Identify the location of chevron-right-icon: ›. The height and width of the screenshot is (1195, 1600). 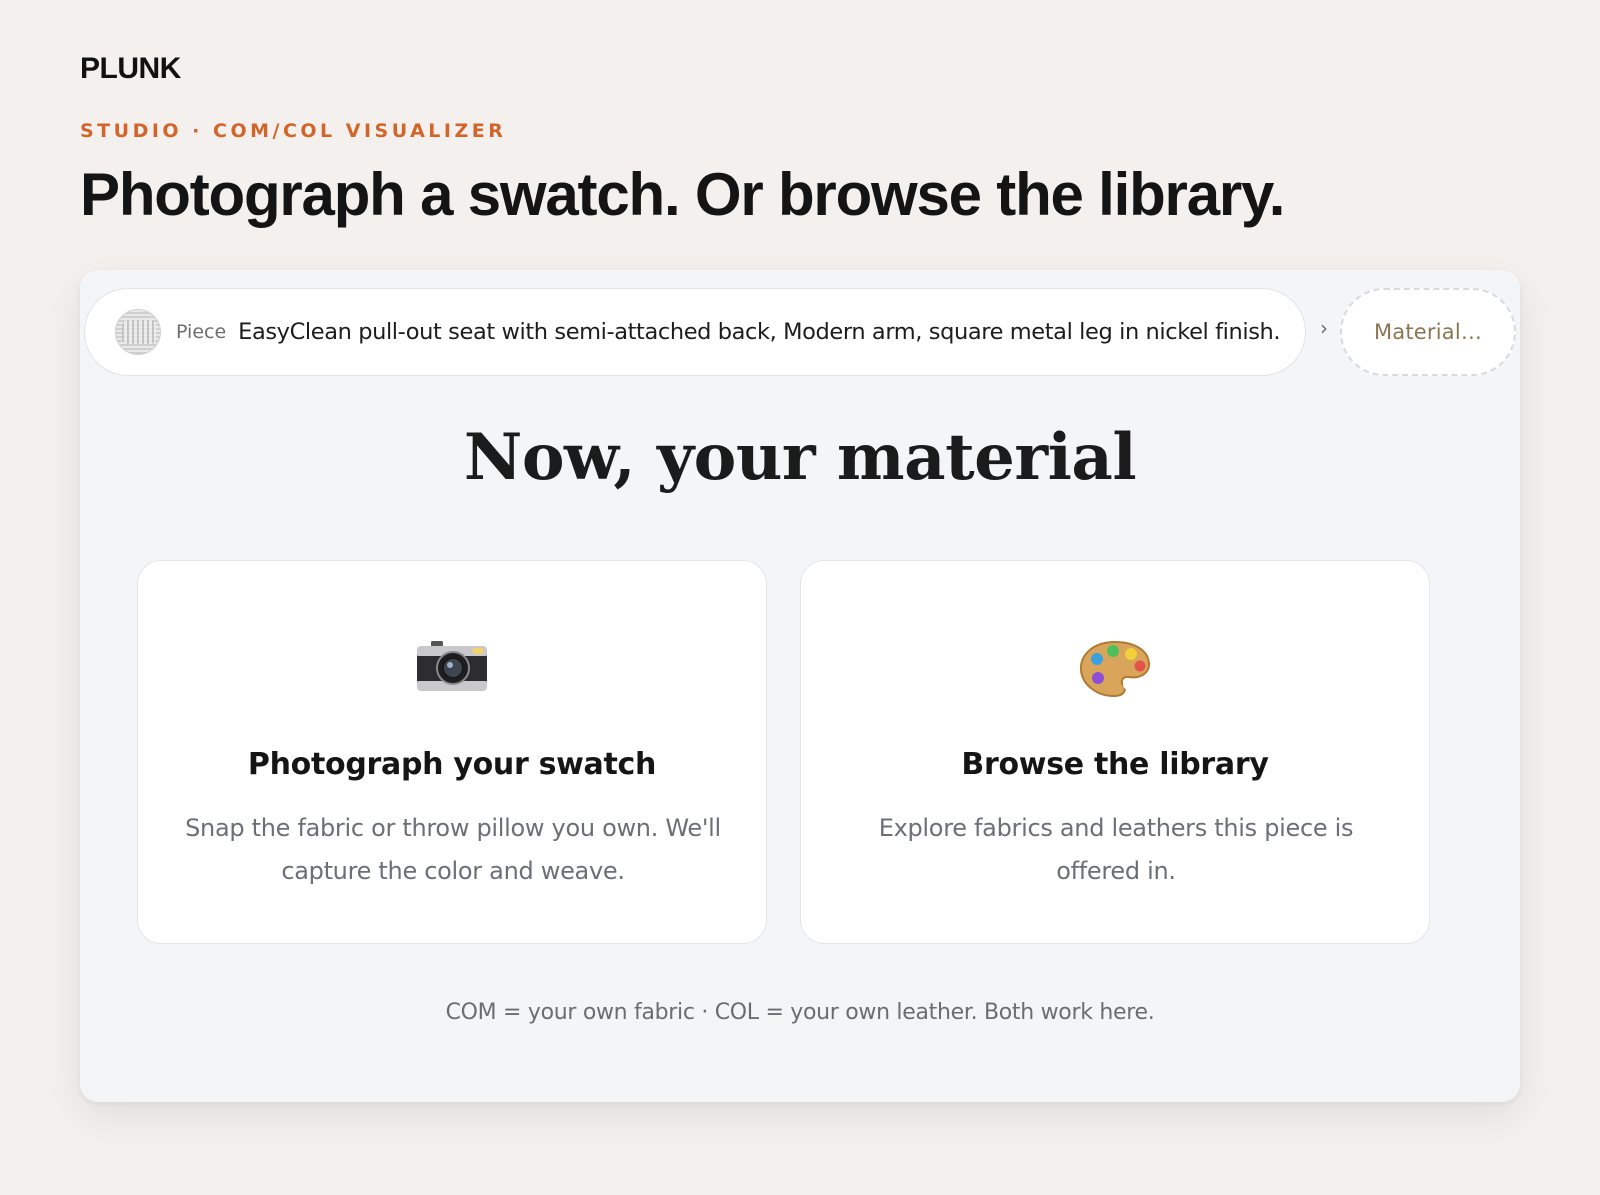
(1324, 328).